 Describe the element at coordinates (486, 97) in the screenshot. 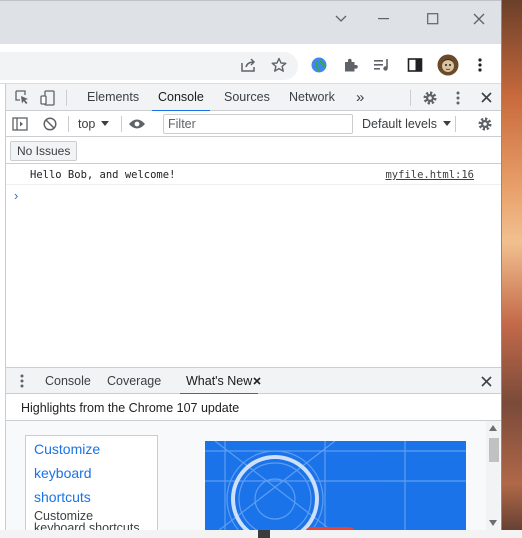

I see `close-devtools-icon` at that location.